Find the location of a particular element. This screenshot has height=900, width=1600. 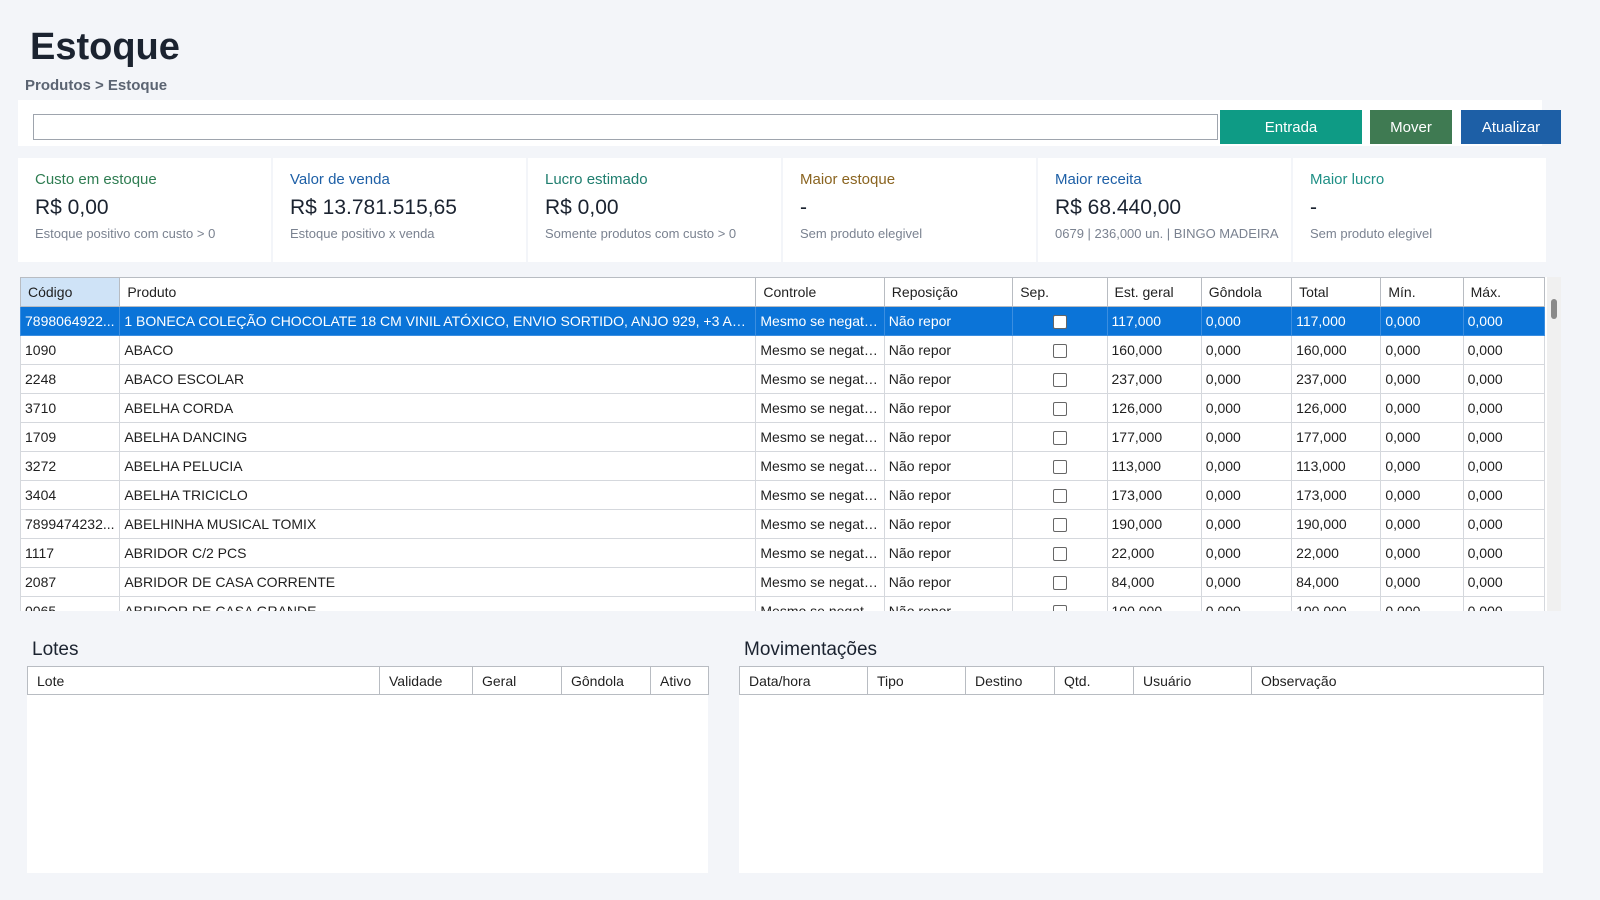

cell-total: 113,000 is located at coordinates (1336, 466).